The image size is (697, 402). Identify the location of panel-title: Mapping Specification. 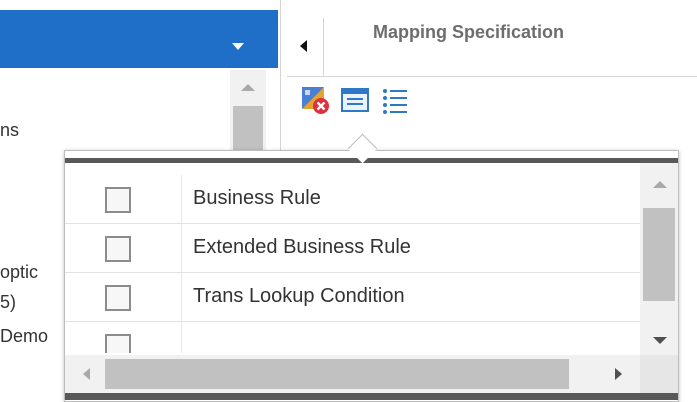
(469, 32).